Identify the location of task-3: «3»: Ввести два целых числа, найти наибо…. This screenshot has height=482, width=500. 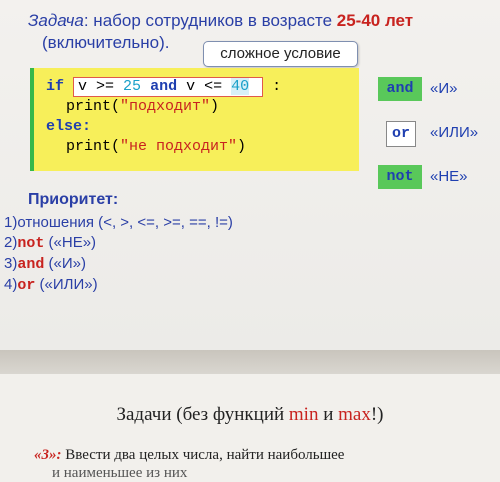
(189, 464).